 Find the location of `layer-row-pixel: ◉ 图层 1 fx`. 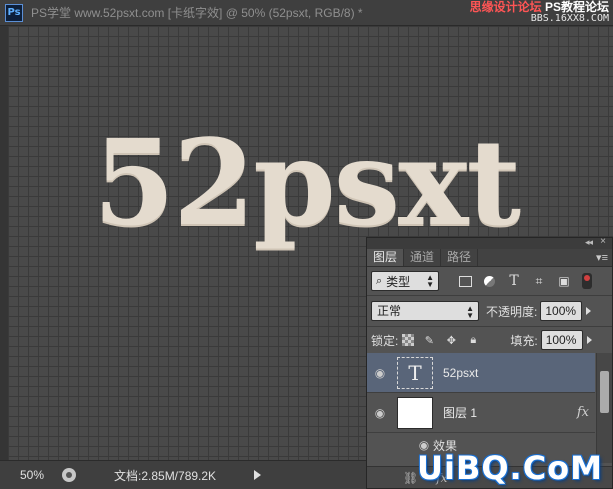

layer-row-pixel: ◉ 图层 1 fx is located at coordinates (481, 413).